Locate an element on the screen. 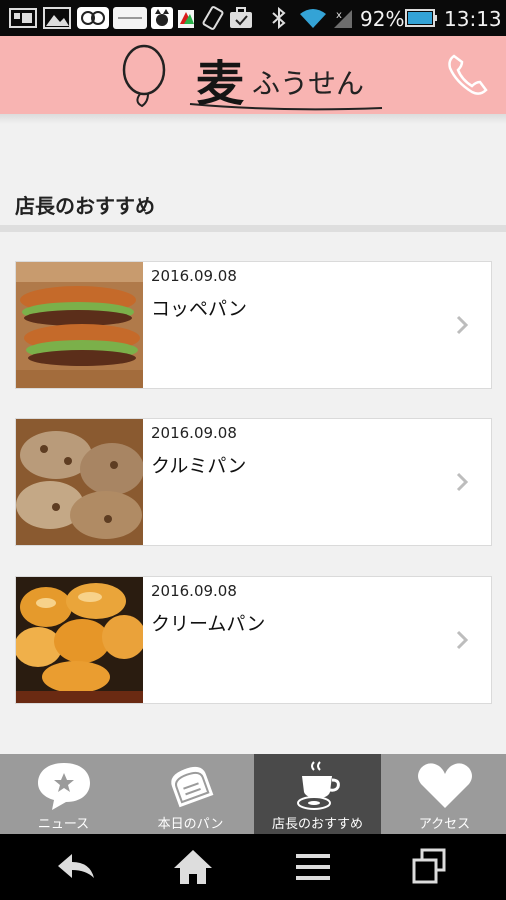 This screenshot has height=900, width=506. tab-bar: ニュース 本日のパン 店長のおすすめ アクセス is located at coordinates (253, 794).